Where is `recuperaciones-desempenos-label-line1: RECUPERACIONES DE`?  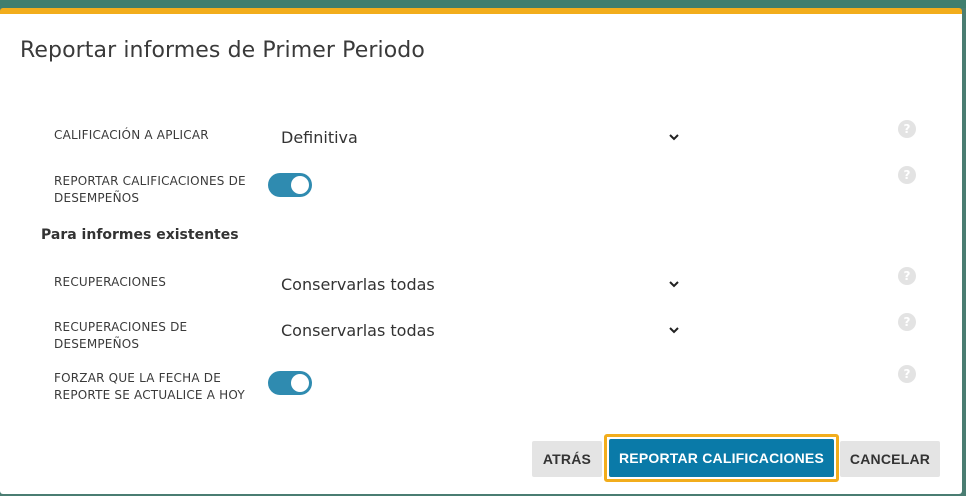 recuperaciones-desempenos-label-line1: RECUPERACIONES DE is located at coordinates (121, 327).